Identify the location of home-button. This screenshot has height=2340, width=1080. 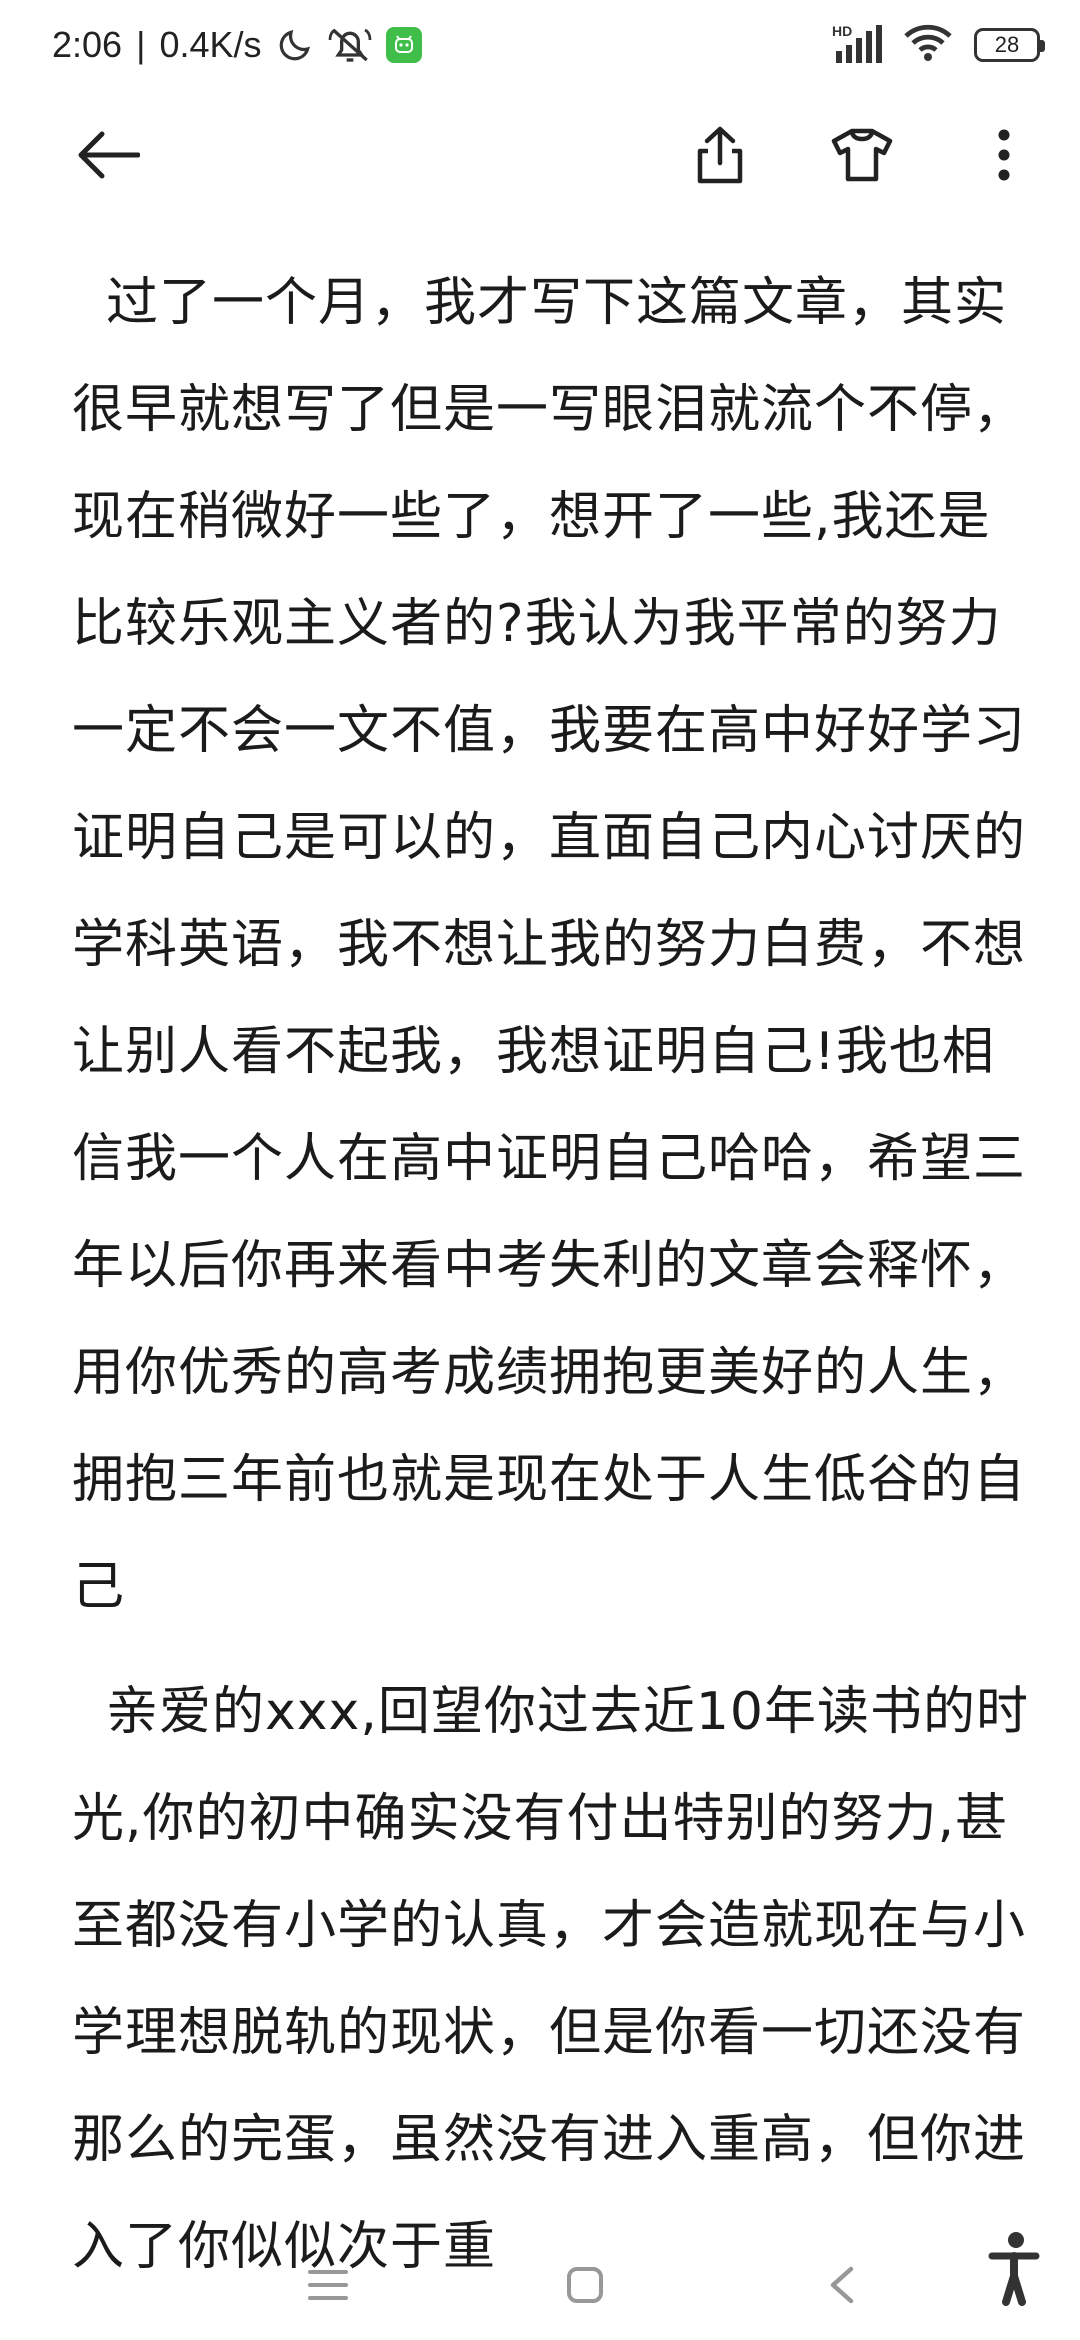
(585, 2285).